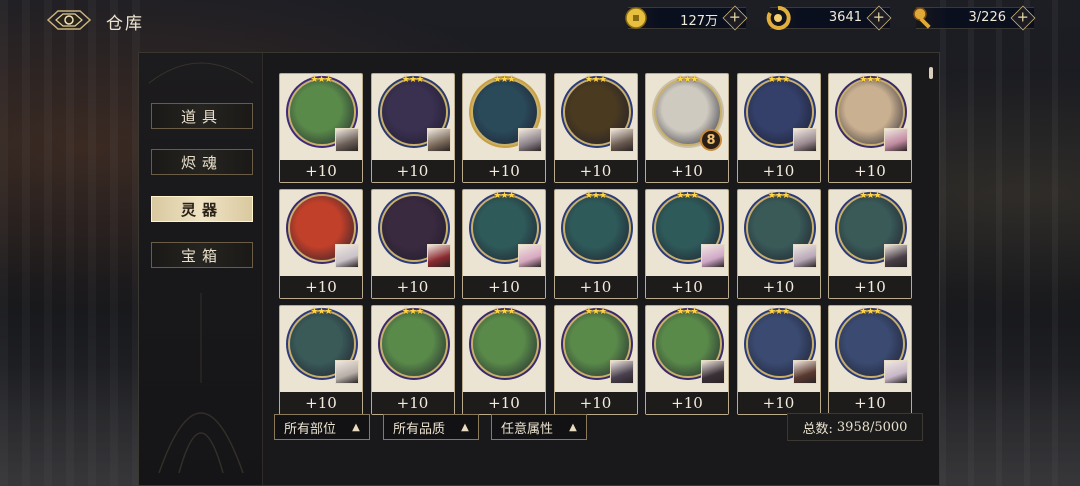 The width and height of the screenshot is (1080, 486). Describe the element at coordinates (636, 18) in the screenshot. I see `coin-icon` at that location.